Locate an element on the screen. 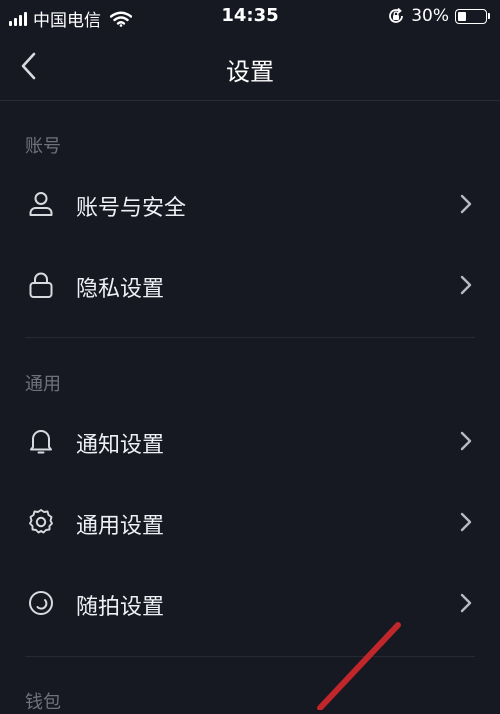 The height and width of the screenshot is (714, 500). section-header-wallet: 钱包 is located at coordinates (43, 702).